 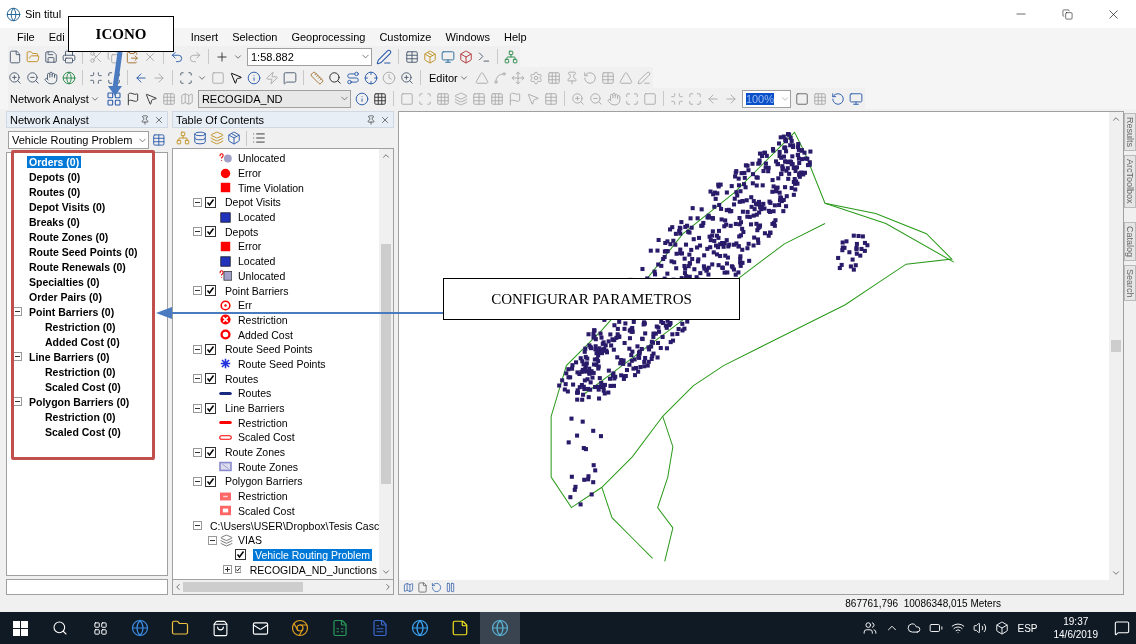 What do you see at coordinates (264, 481) in the screenshot?
I see `layer-name: Polygon Barriers` at bounding box center [264, 481].